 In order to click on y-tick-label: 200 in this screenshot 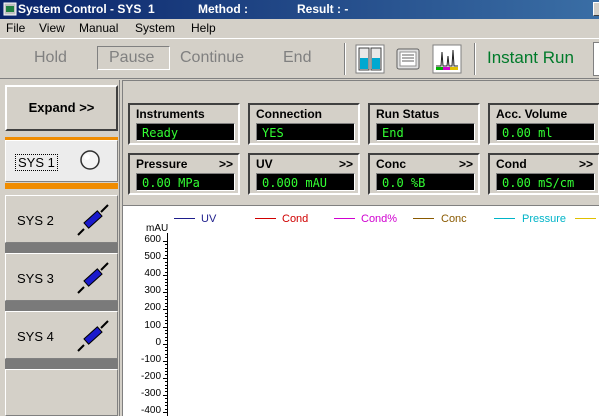, I will do `click(152, 308)`.